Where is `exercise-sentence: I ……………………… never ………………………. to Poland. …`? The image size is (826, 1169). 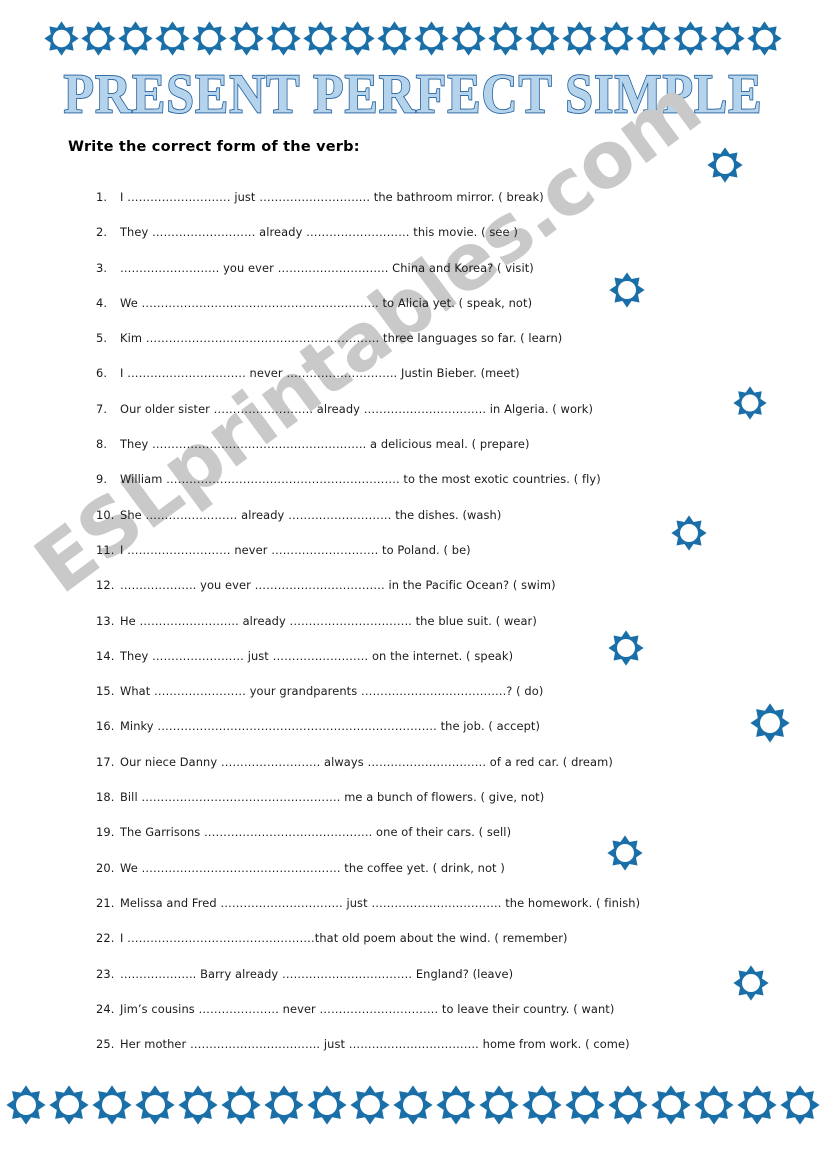
exercise-sentence: I ……………………… never ………………………. to Poland. … is located at coordinates (295, 550).